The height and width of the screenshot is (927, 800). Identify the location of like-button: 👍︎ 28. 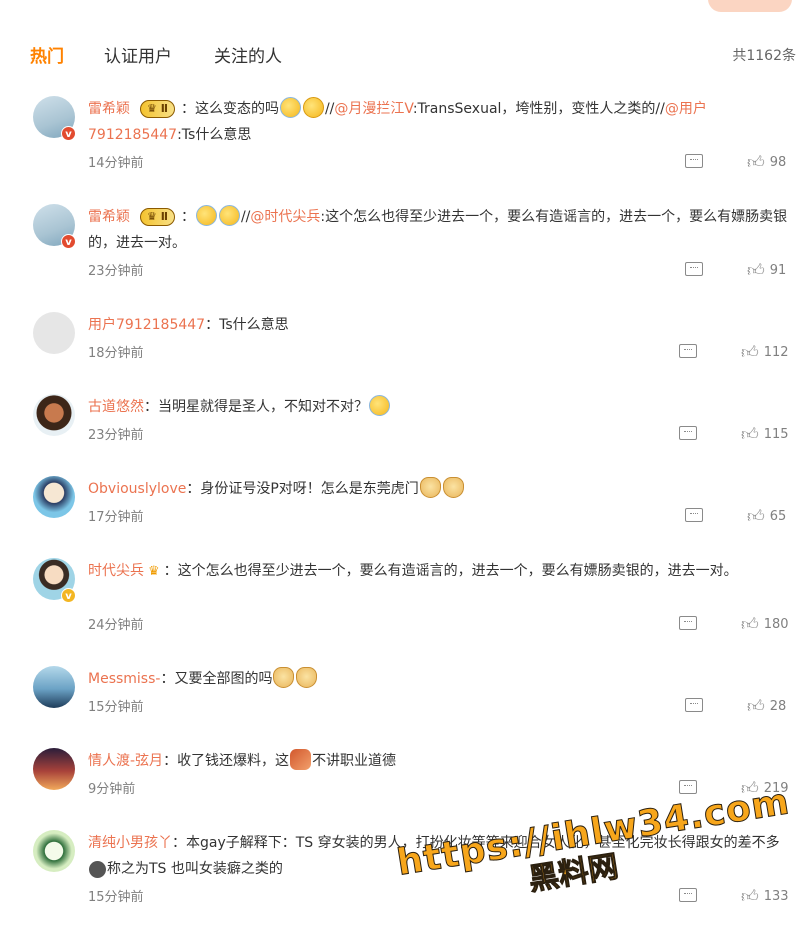
(766, 706).